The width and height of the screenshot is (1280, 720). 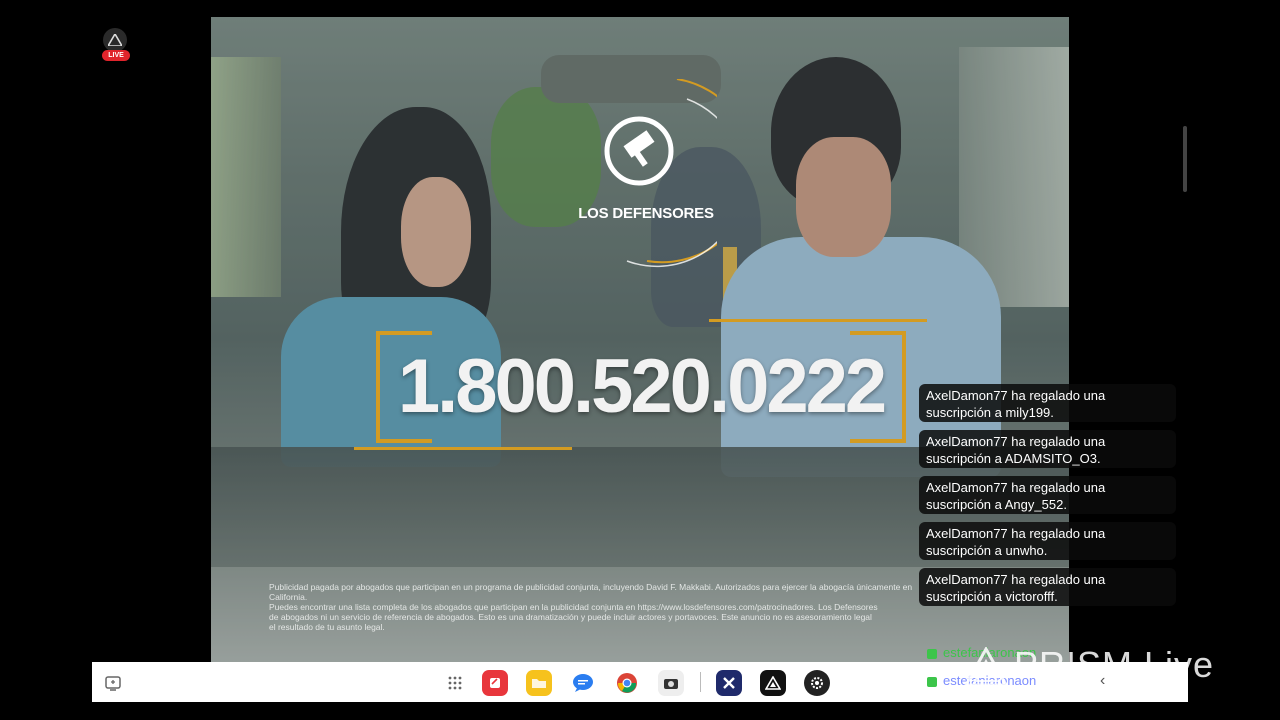 What do you see at coordinates (700, 682) in the screenshot?
I see `taskbar-divider` at bounding box center [700, 682].